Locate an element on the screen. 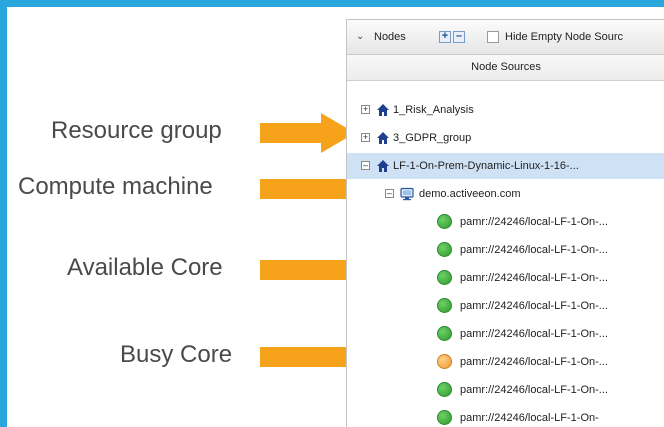  tree-row-source: + 3_GDPR_group is located at coordinates (505, 138).